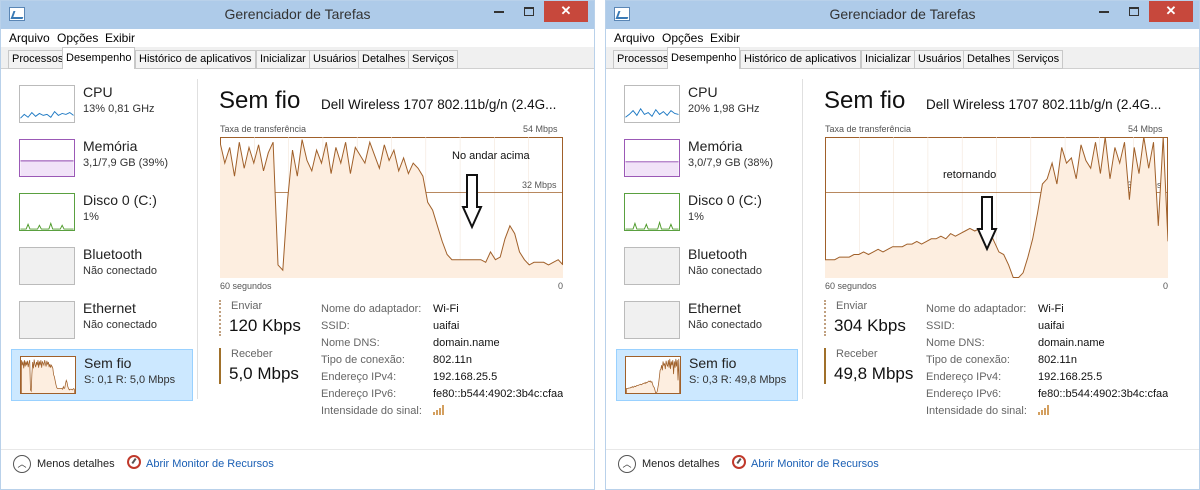 The image size is (1200, 490). Describe the element at coordinates (119, 109) in the screenshot. I see `sidebar-item-sub: 13% 0,81 GHz` at that location.